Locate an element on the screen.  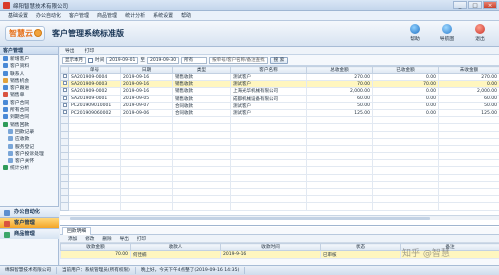
sidebar-item: 客户跟进 is located at coordinates (29, 88).